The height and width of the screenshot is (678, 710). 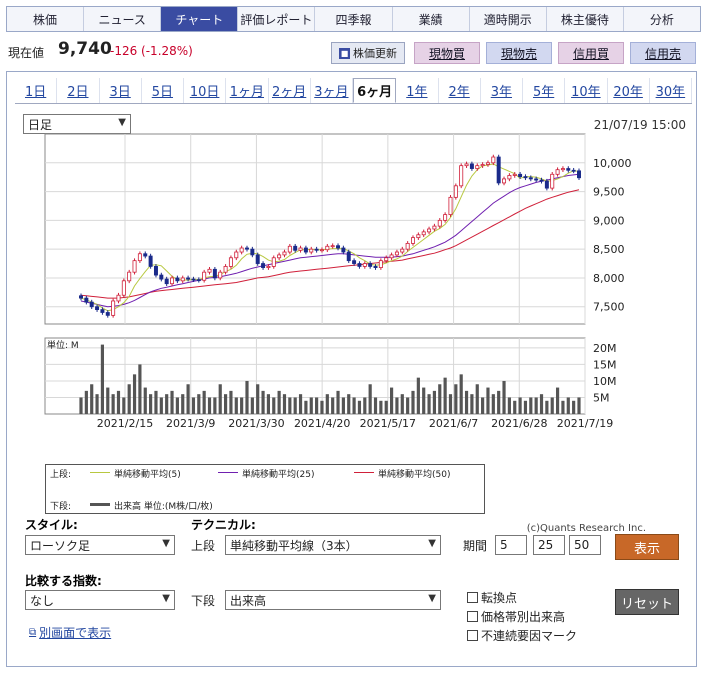 I want to click on sell-spot-button: 現物売, so click(x=519, y=53).